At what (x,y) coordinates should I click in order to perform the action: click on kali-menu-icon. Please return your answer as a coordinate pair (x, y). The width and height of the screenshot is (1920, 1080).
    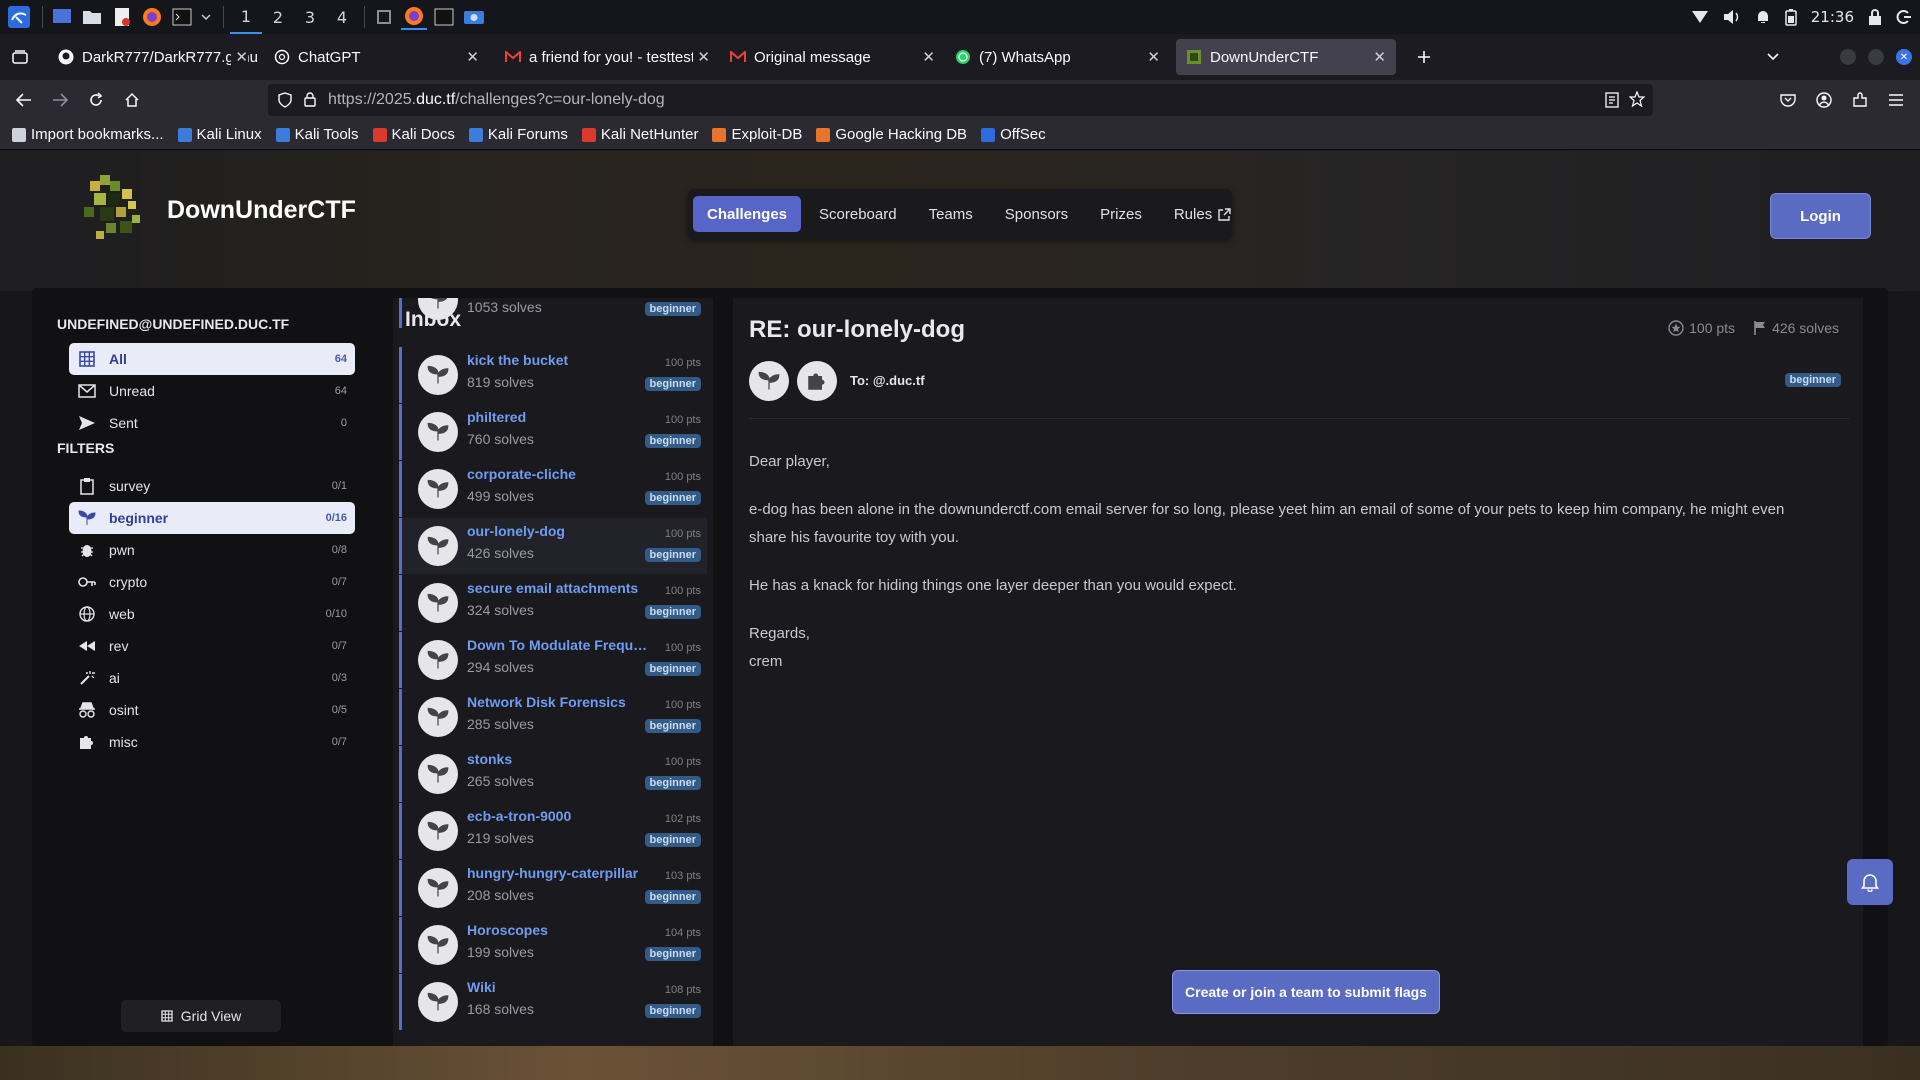
    Looking at the image, I should click on (19, 17).